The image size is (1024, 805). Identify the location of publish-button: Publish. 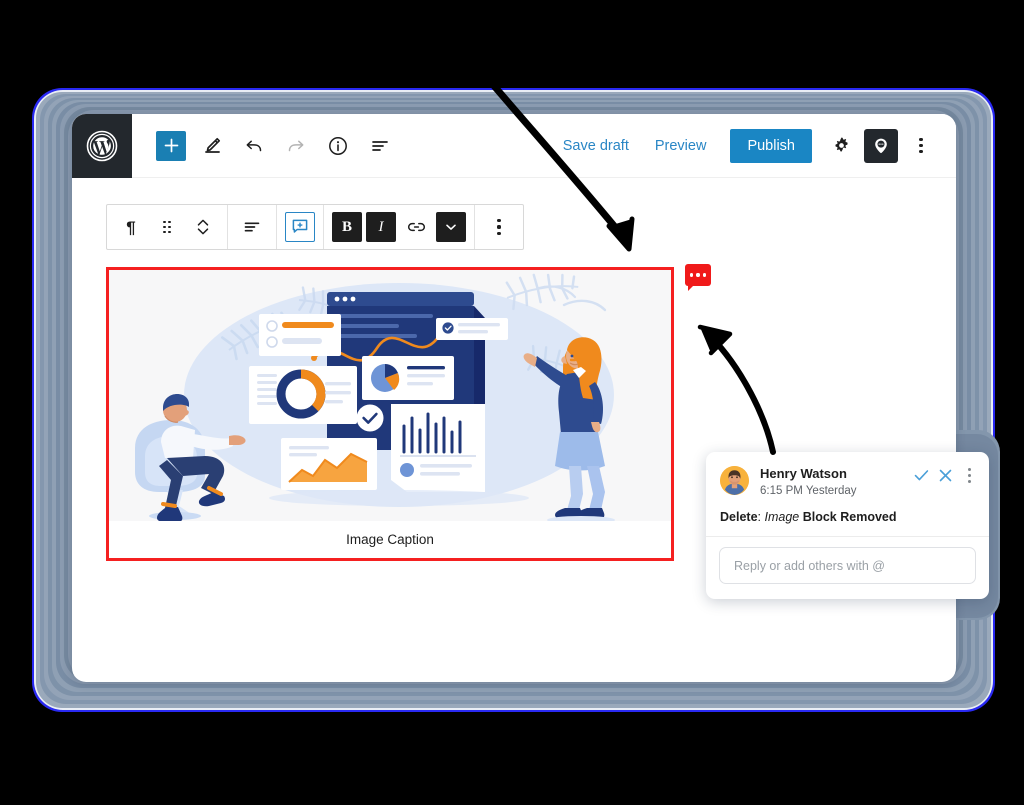
(771, 145).